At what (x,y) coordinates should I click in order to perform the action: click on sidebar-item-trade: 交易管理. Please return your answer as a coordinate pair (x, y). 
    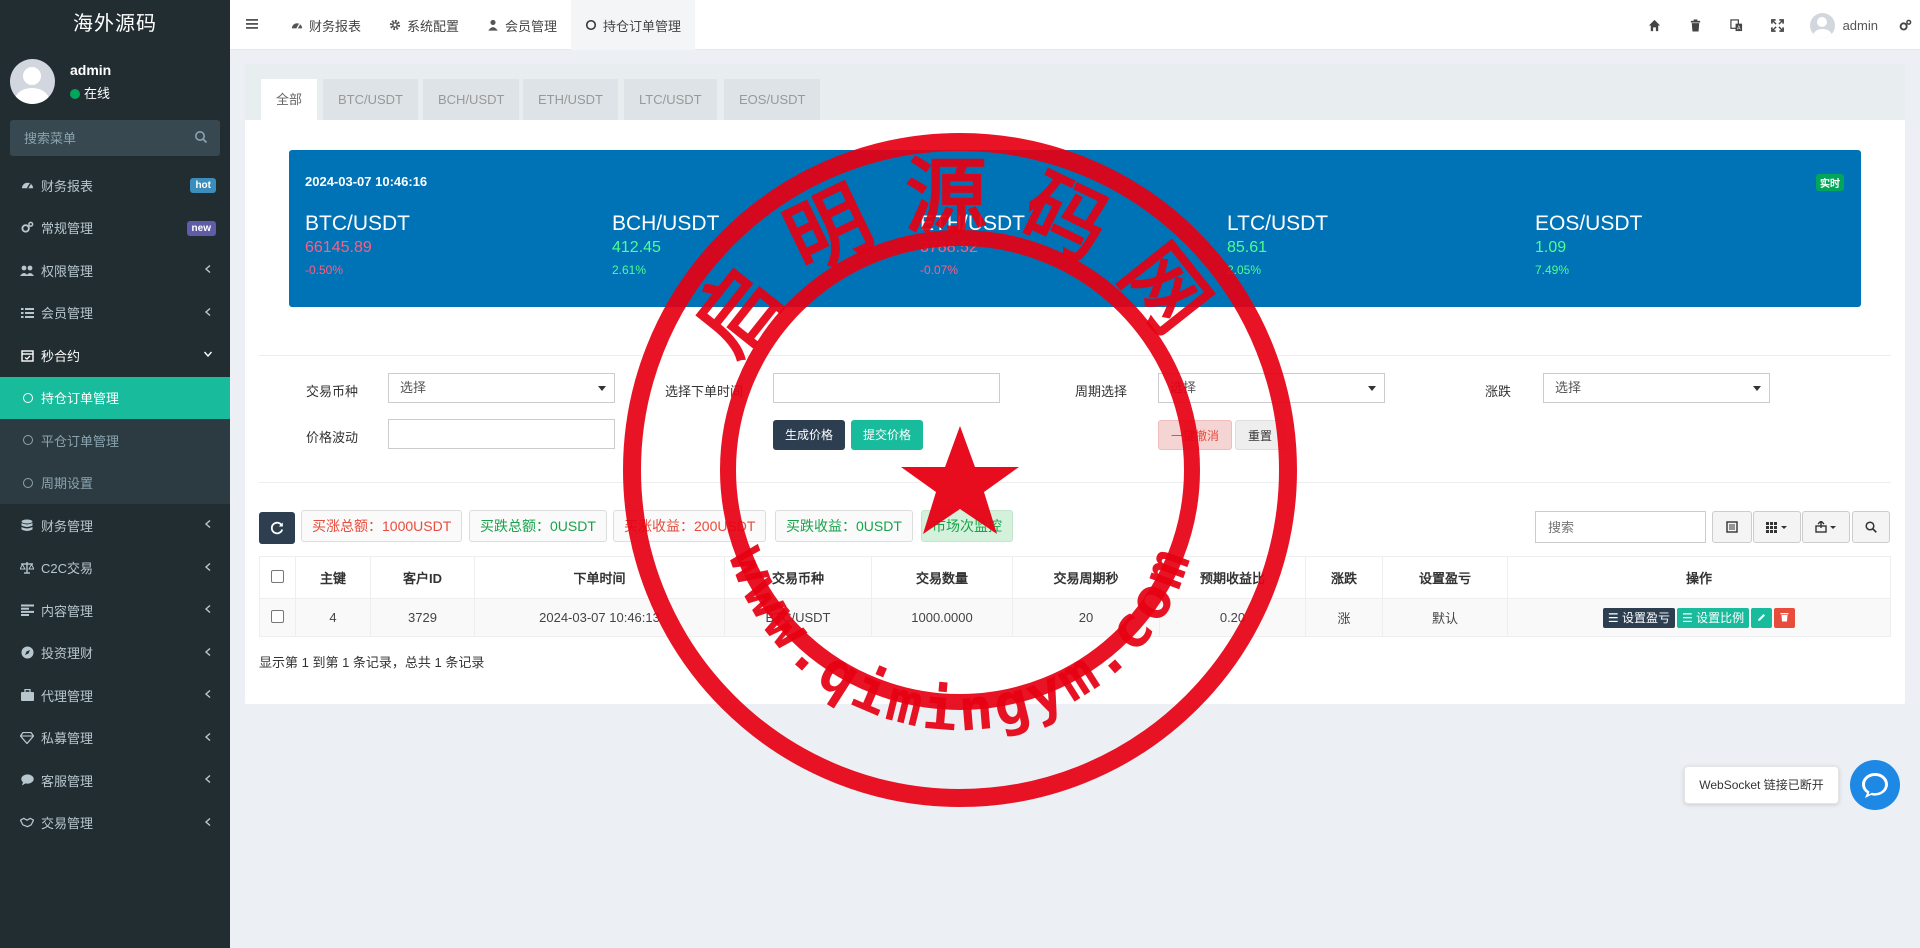
    Looking at the image, I should click on (115, 823).